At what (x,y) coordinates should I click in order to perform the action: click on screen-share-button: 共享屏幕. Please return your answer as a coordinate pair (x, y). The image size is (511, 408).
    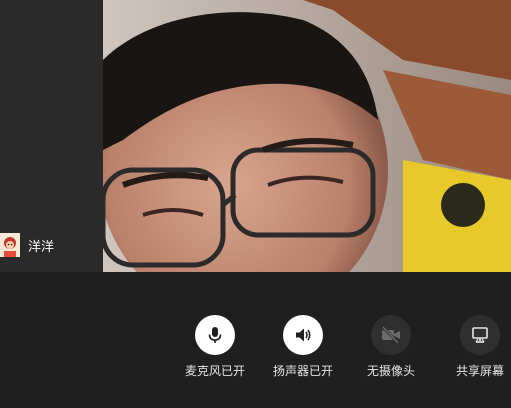
    Looking at the image, I should click on (475, 347).